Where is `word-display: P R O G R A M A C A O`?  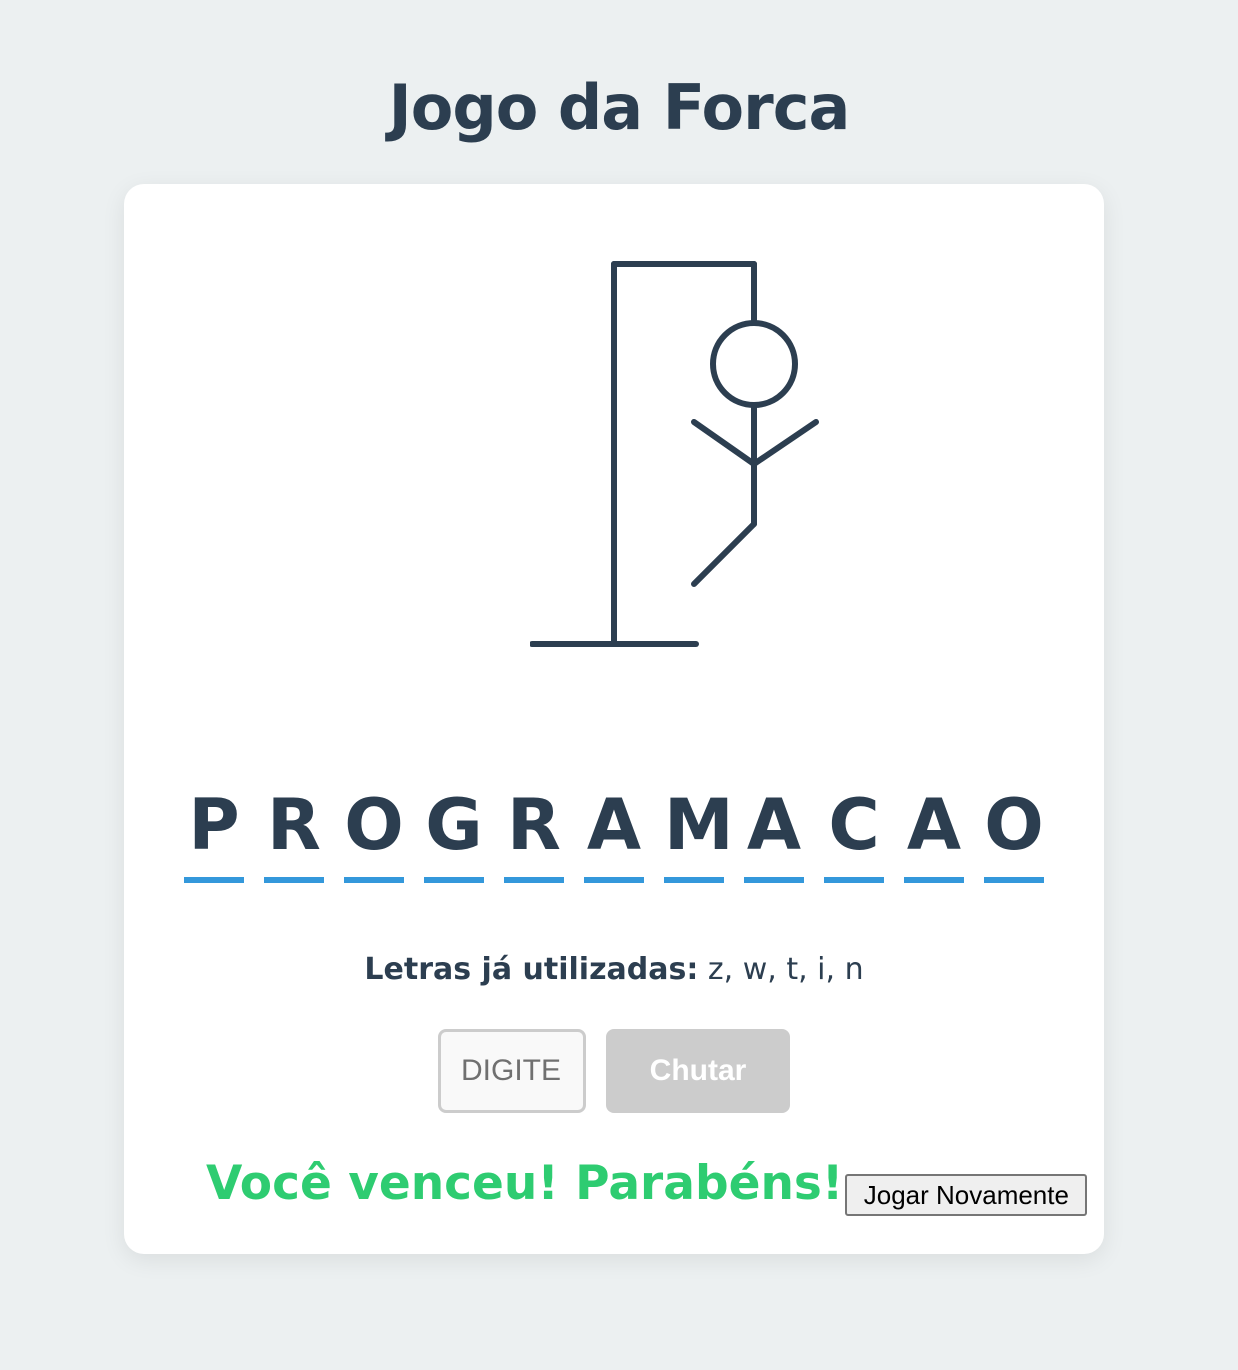
word-display: P R O G R A M A C A O is located at coordinates (624, 831).